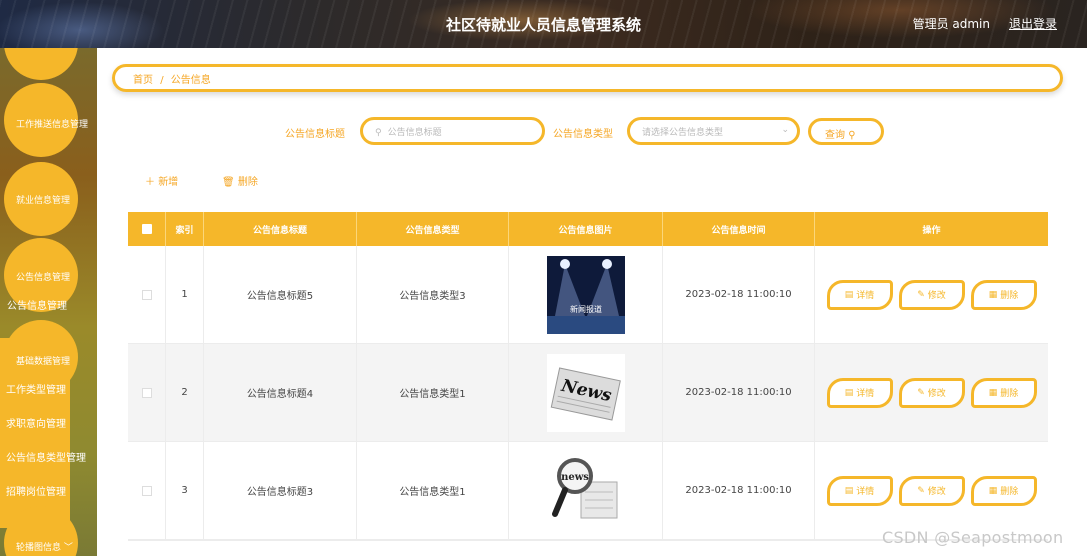 The width and height of the screenshot is (1087, 556). What do you see at coordinates (583, 134) in the screenshot?
I see `type-label: 公告信息类型` at bounding box center [583, 134].